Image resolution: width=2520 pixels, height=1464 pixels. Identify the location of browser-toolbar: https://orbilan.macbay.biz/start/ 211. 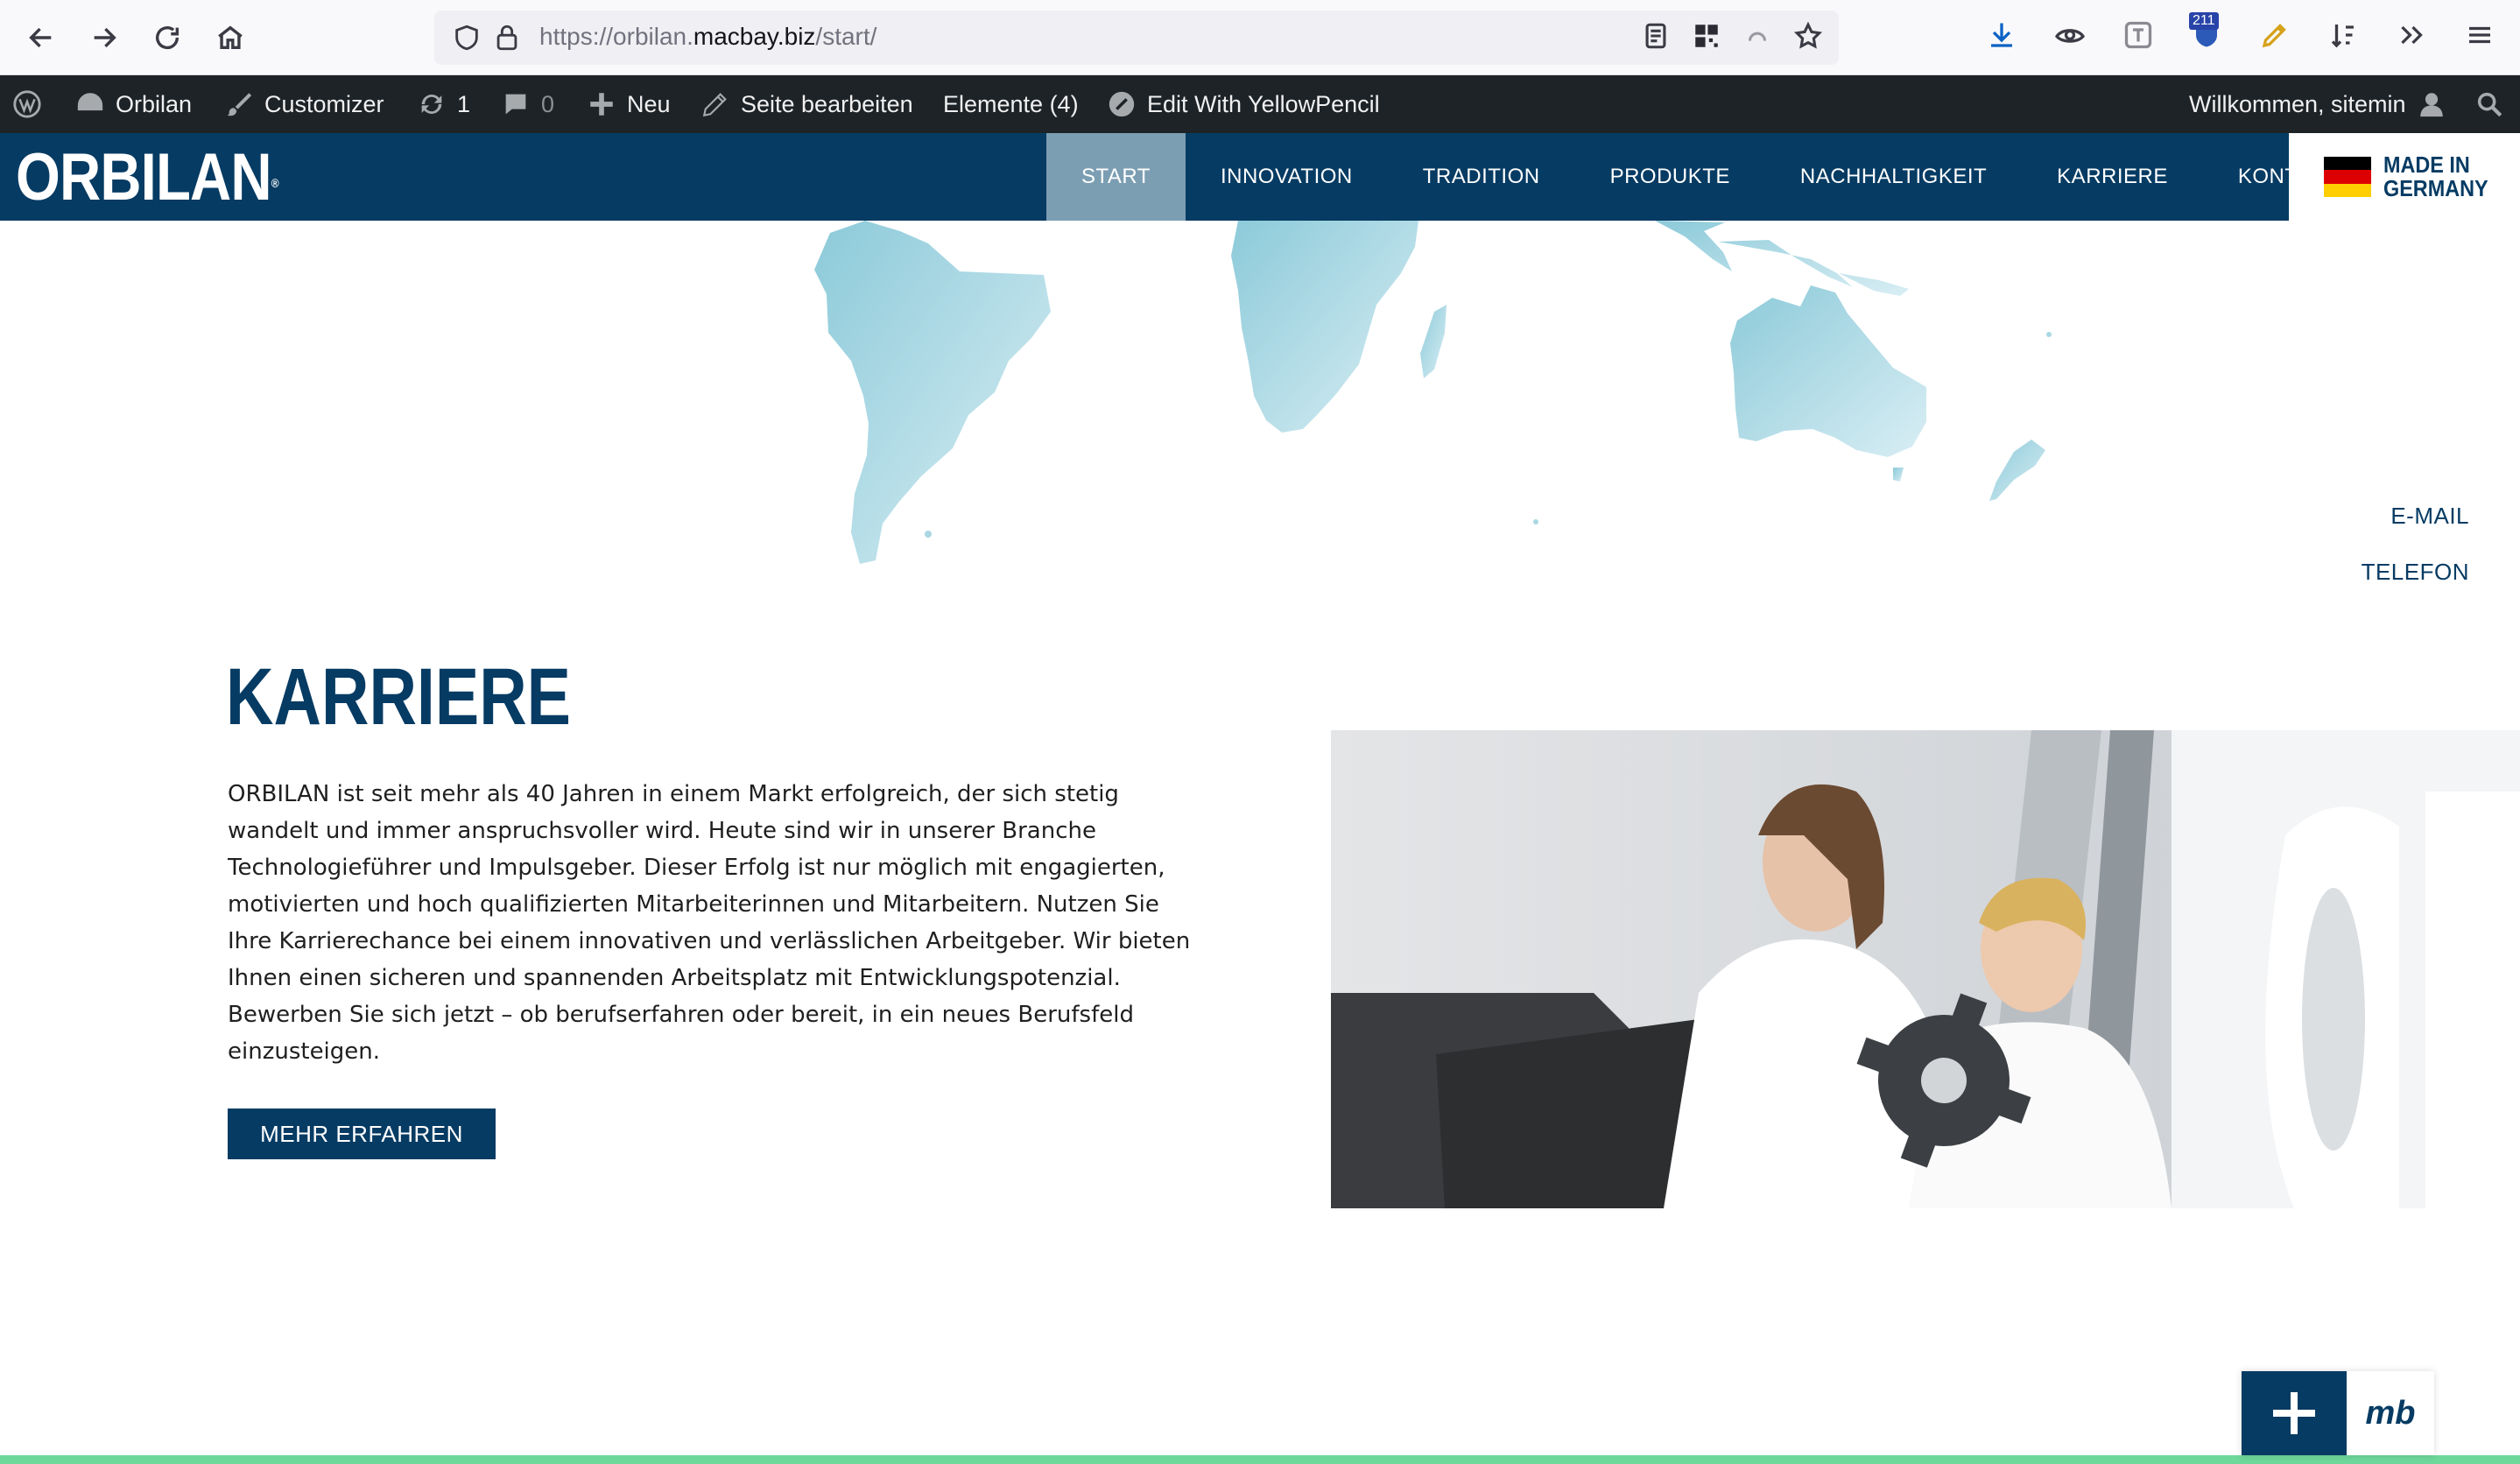
(1260, 37).